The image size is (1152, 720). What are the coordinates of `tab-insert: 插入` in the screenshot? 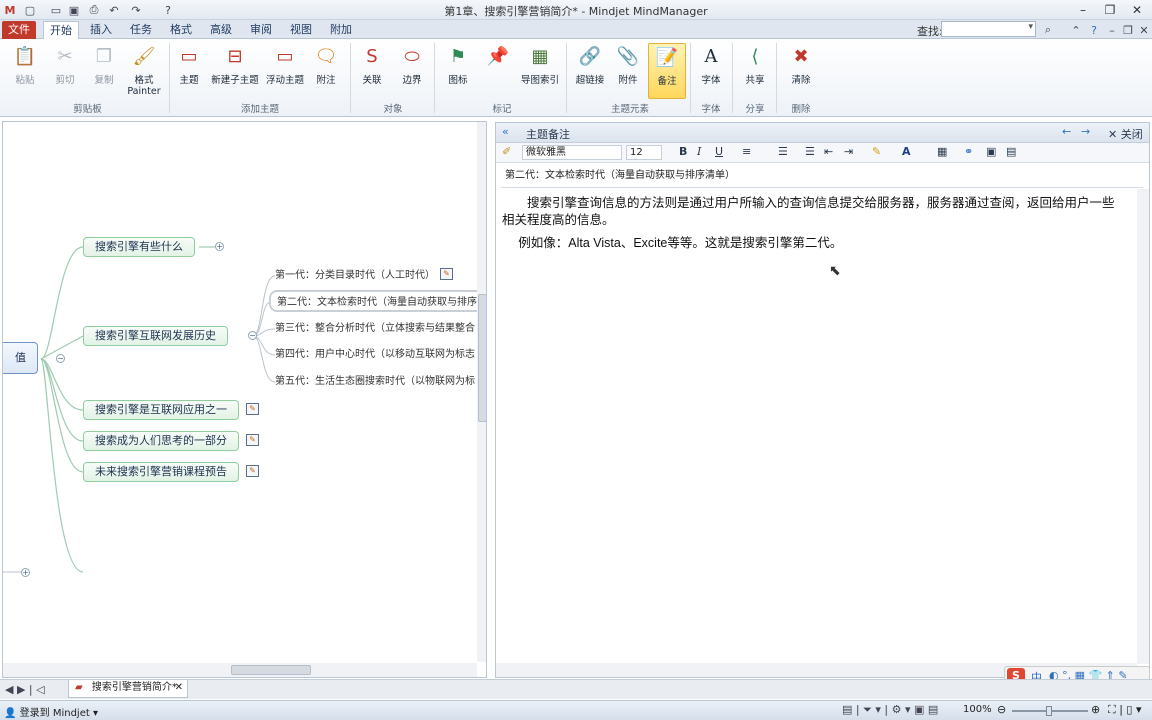 It's located at (101, 30).